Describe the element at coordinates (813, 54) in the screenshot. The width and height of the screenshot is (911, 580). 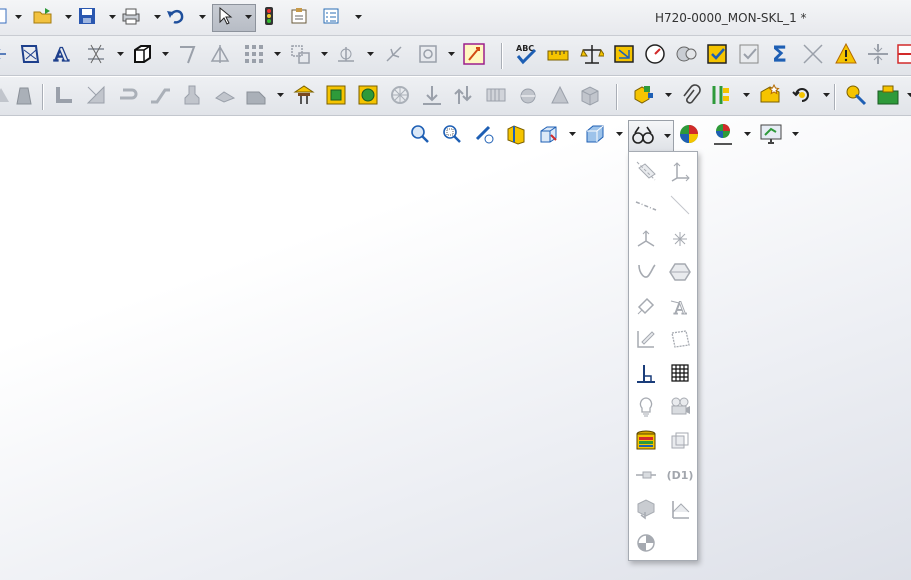
I see `deviation-analysis-icon` at that location.